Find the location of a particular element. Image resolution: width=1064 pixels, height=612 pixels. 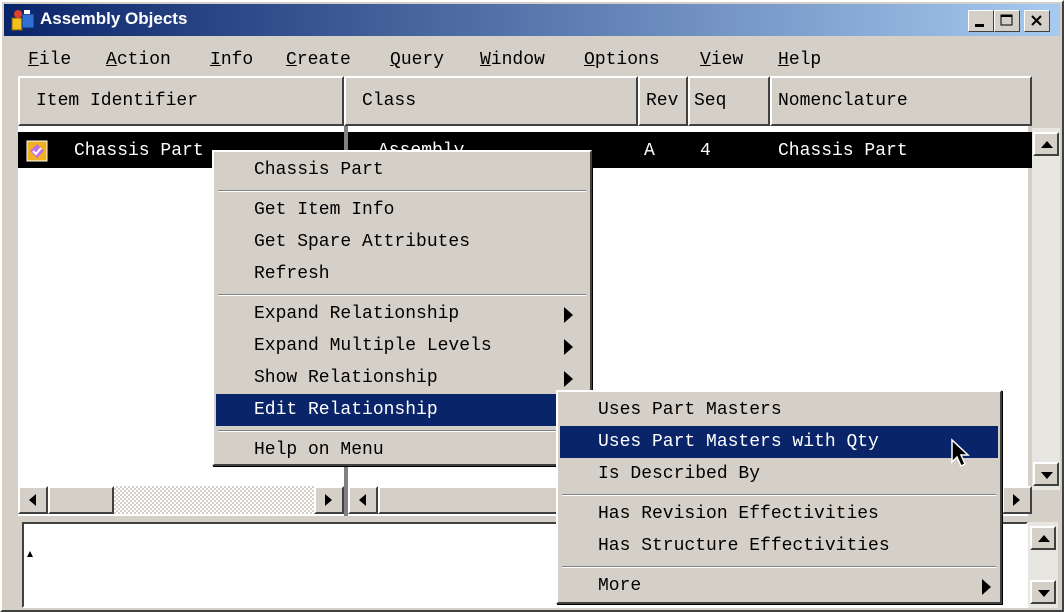

menu-help-label: elp is located at coordinates (805, 60).